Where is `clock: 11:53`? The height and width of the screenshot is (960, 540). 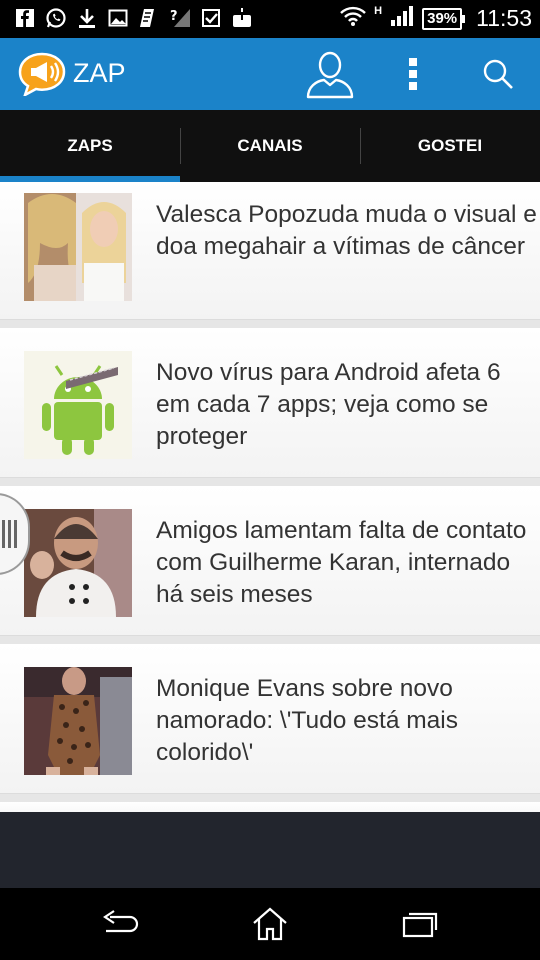
clock: 11:53 is located at coordinates (504, 18).